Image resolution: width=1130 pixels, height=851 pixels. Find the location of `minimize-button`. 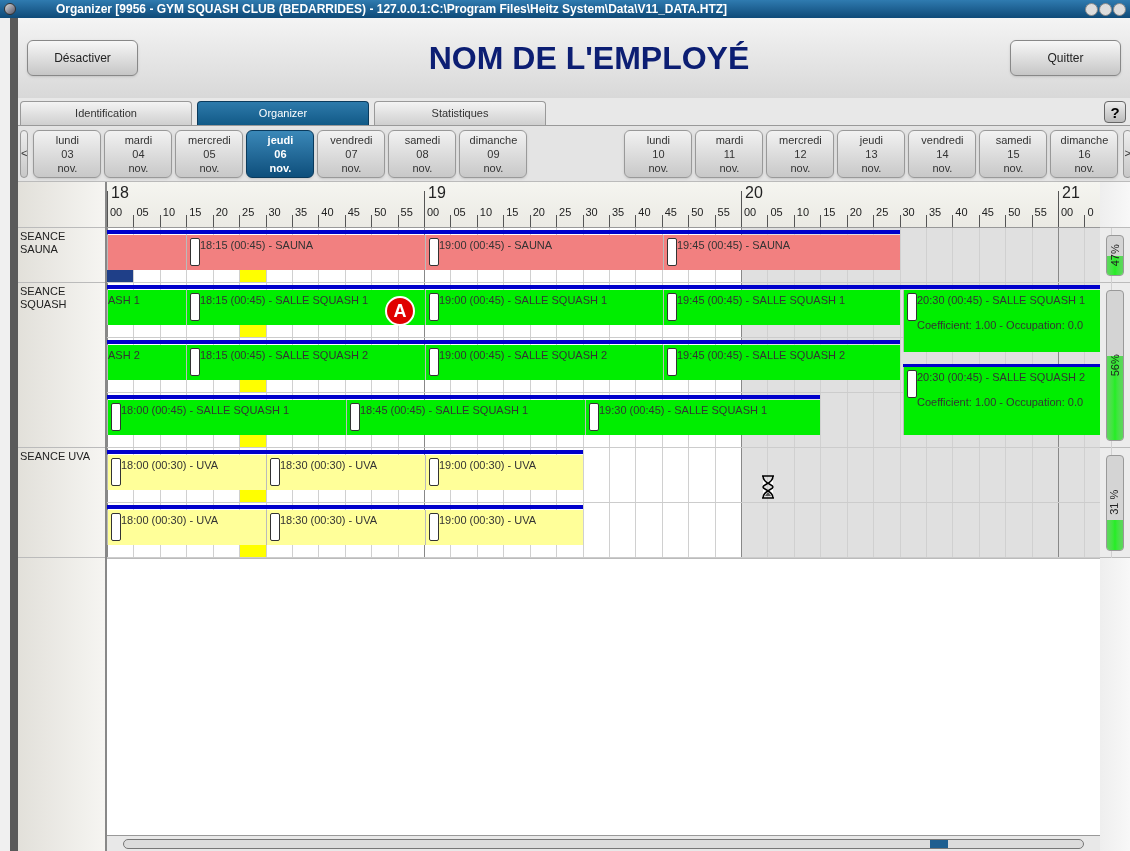

minimize-button is located at coordinates (1091, 9).